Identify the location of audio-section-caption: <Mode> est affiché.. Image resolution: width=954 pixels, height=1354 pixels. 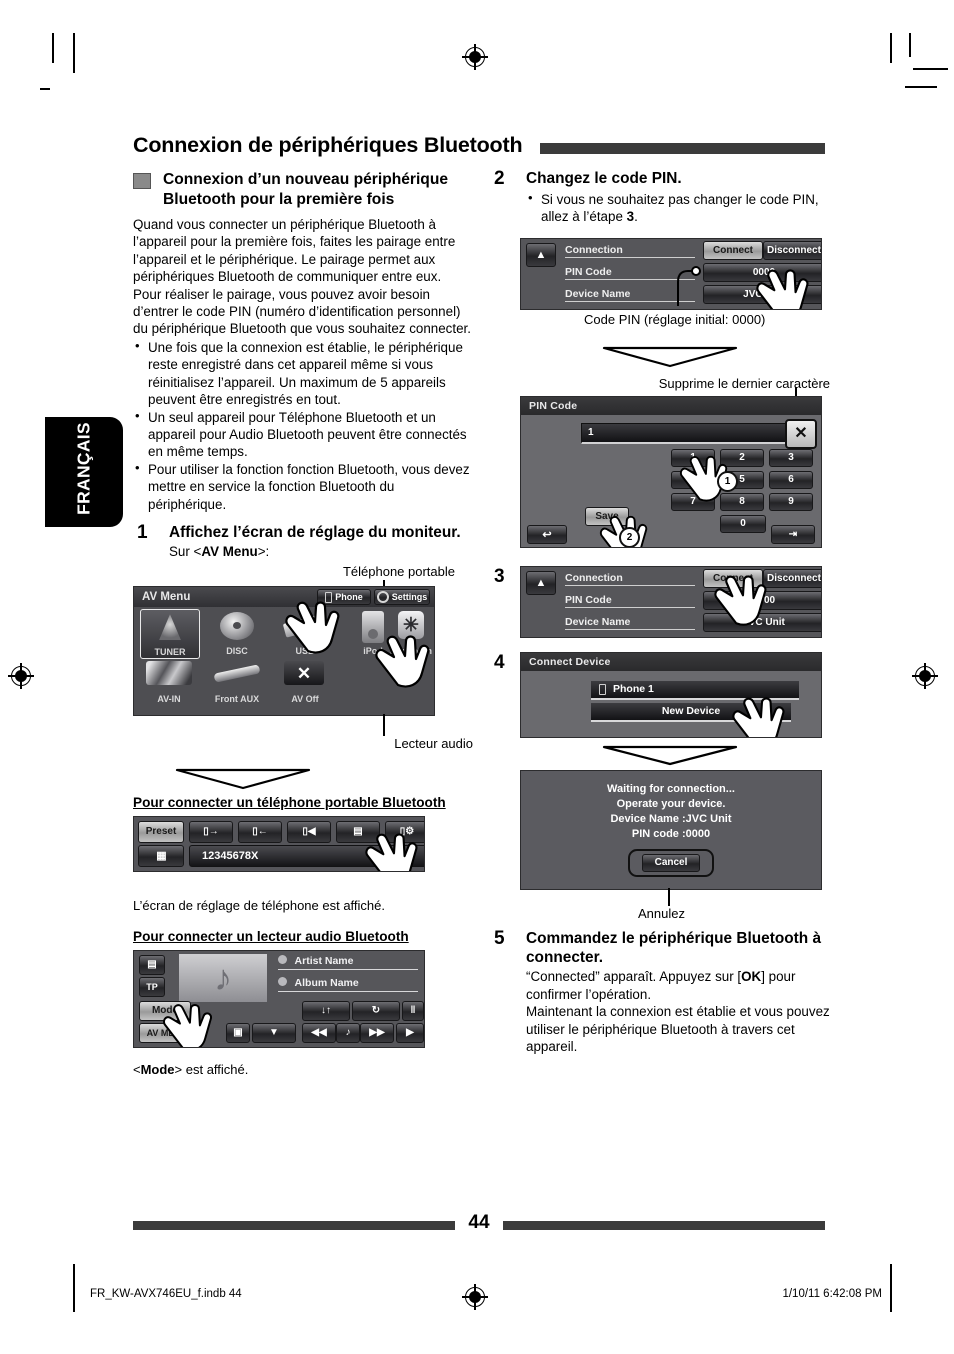
(191, 1069).